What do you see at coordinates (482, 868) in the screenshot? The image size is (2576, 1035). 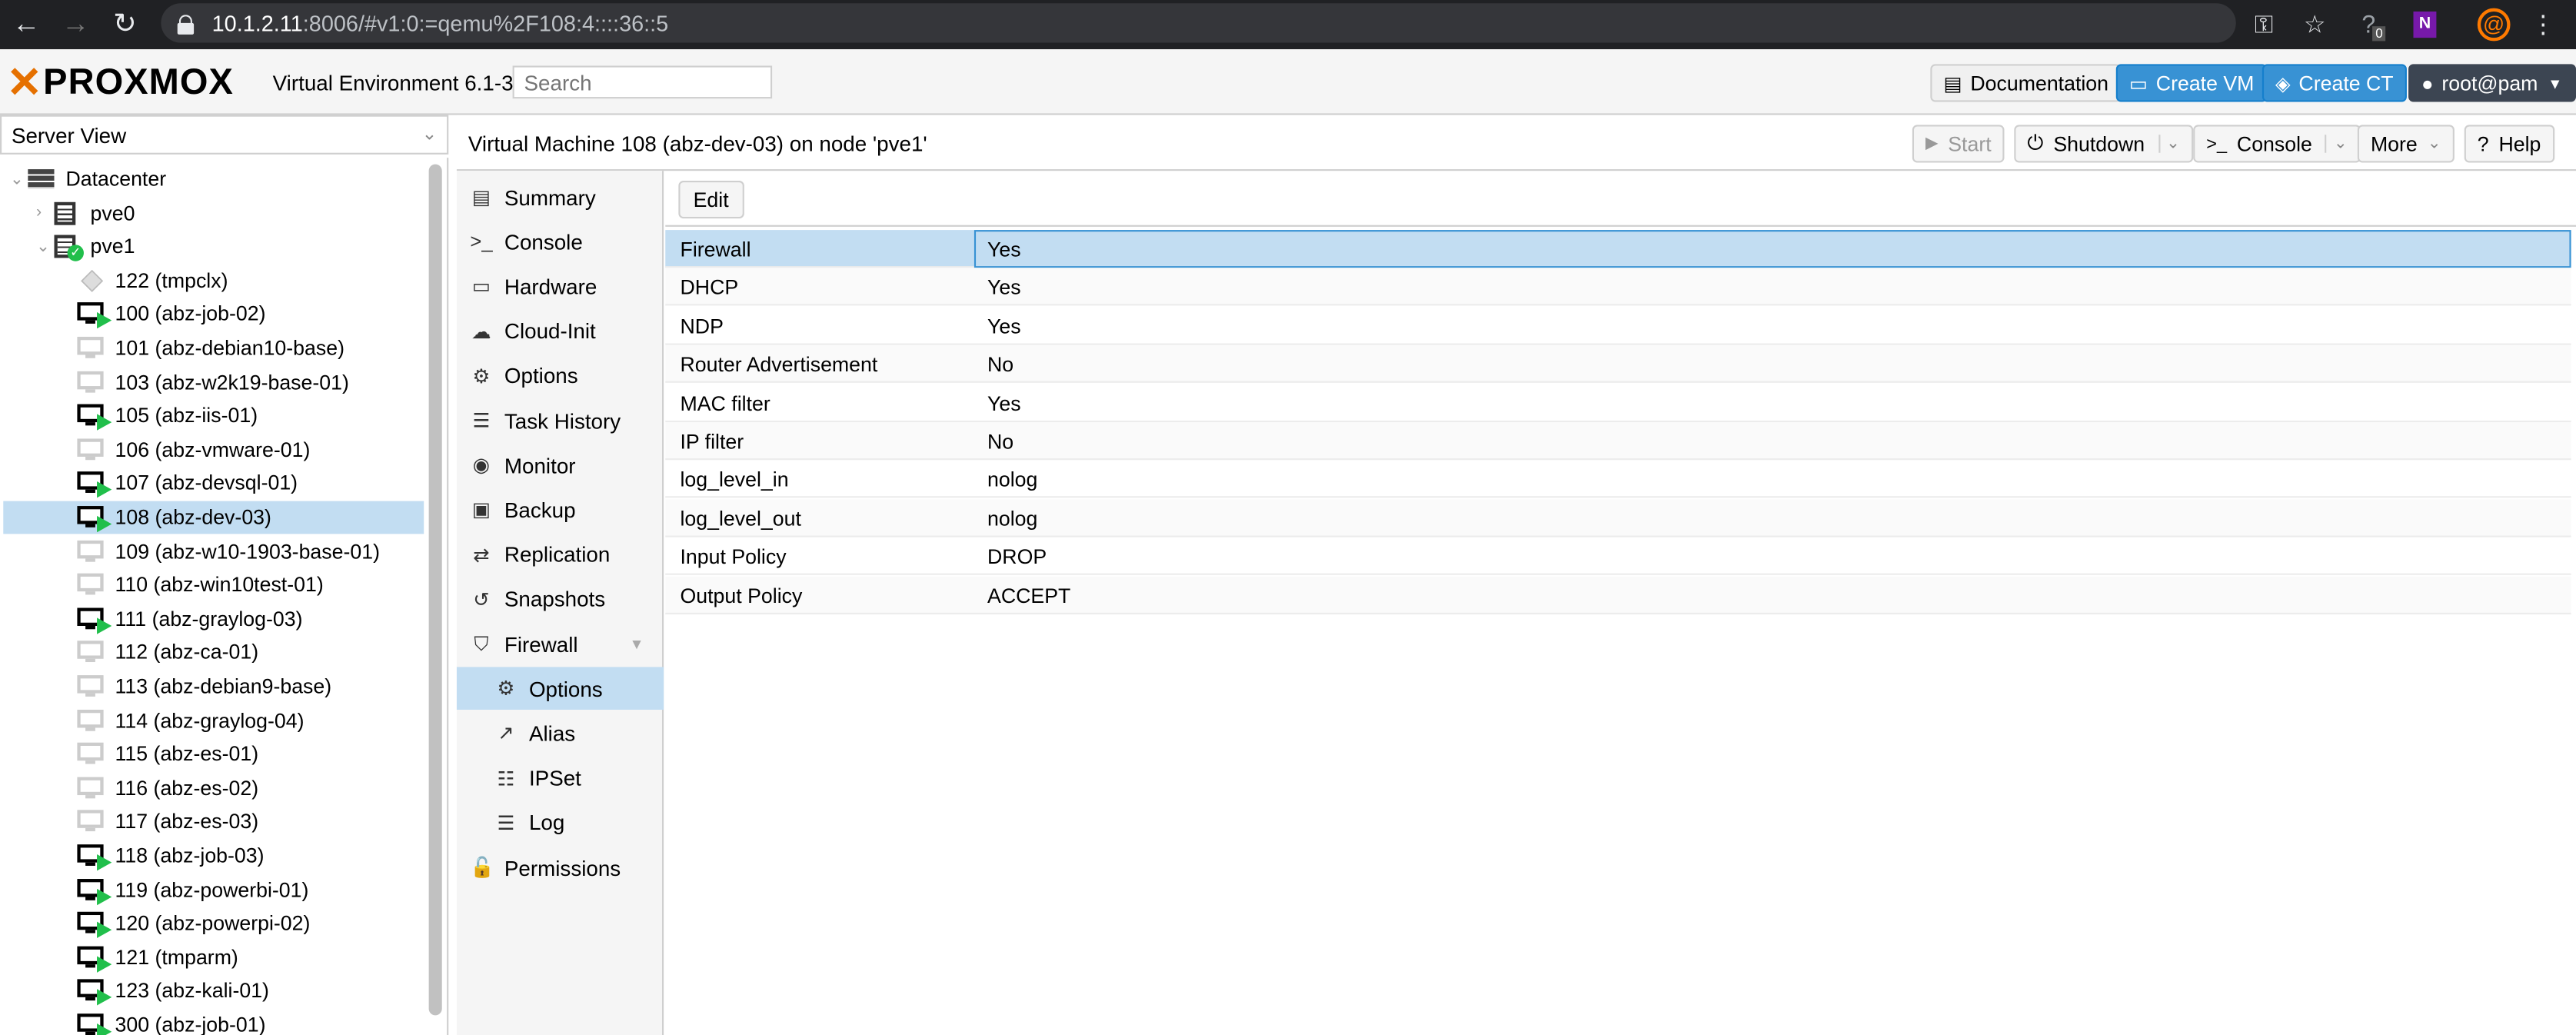 I see `unlock-icon: 🔓` at bounding box center [482, 868].